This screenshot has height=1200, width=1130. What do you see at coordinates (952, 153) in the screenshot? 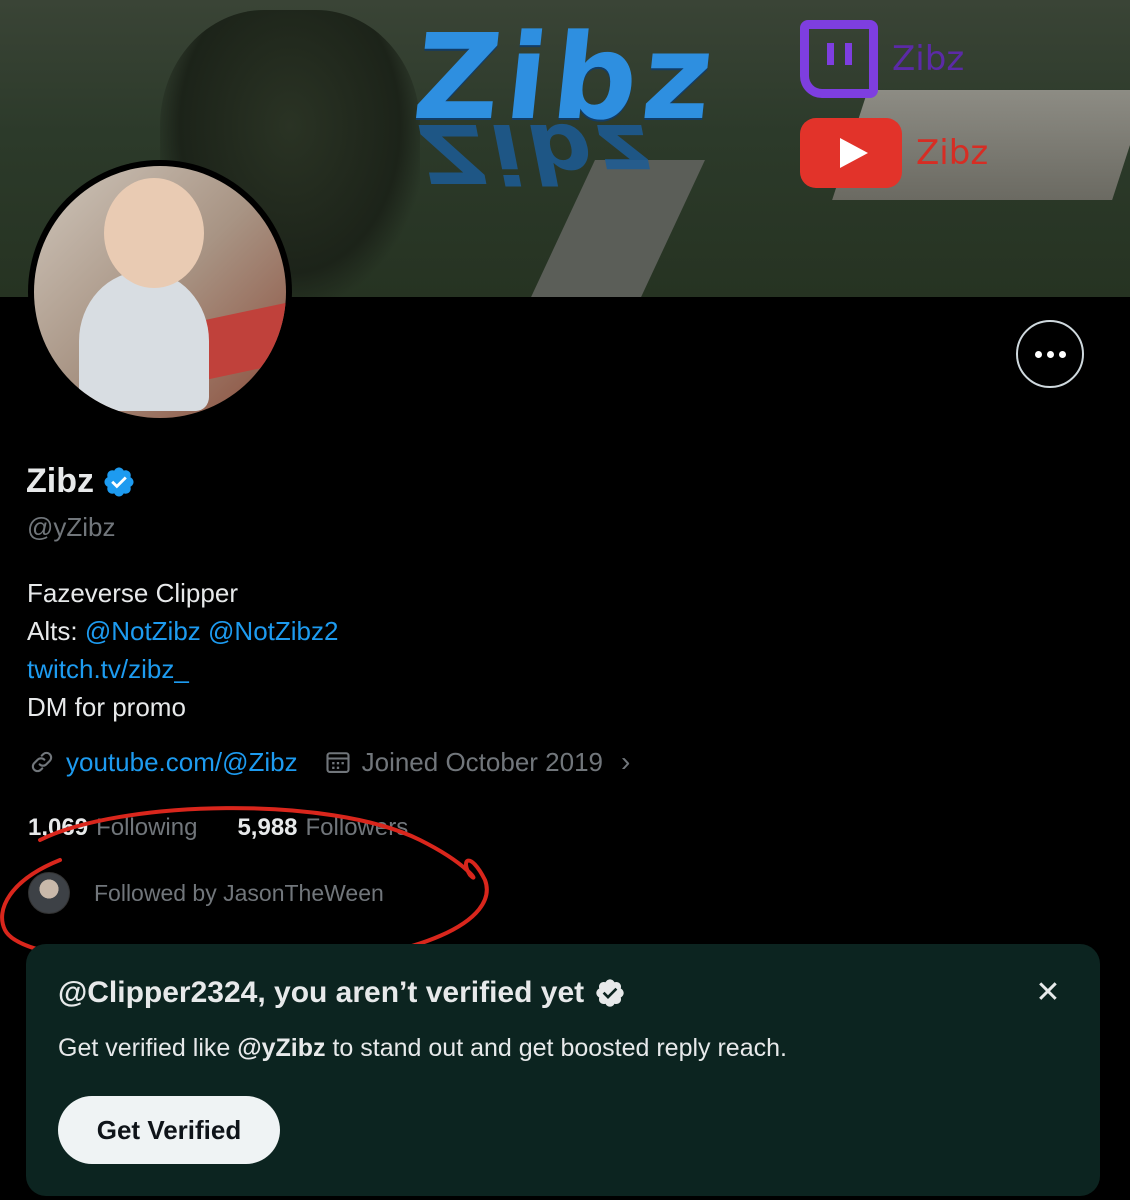
I see `youtube-name: Zibz` at bounding box center [952, 153].